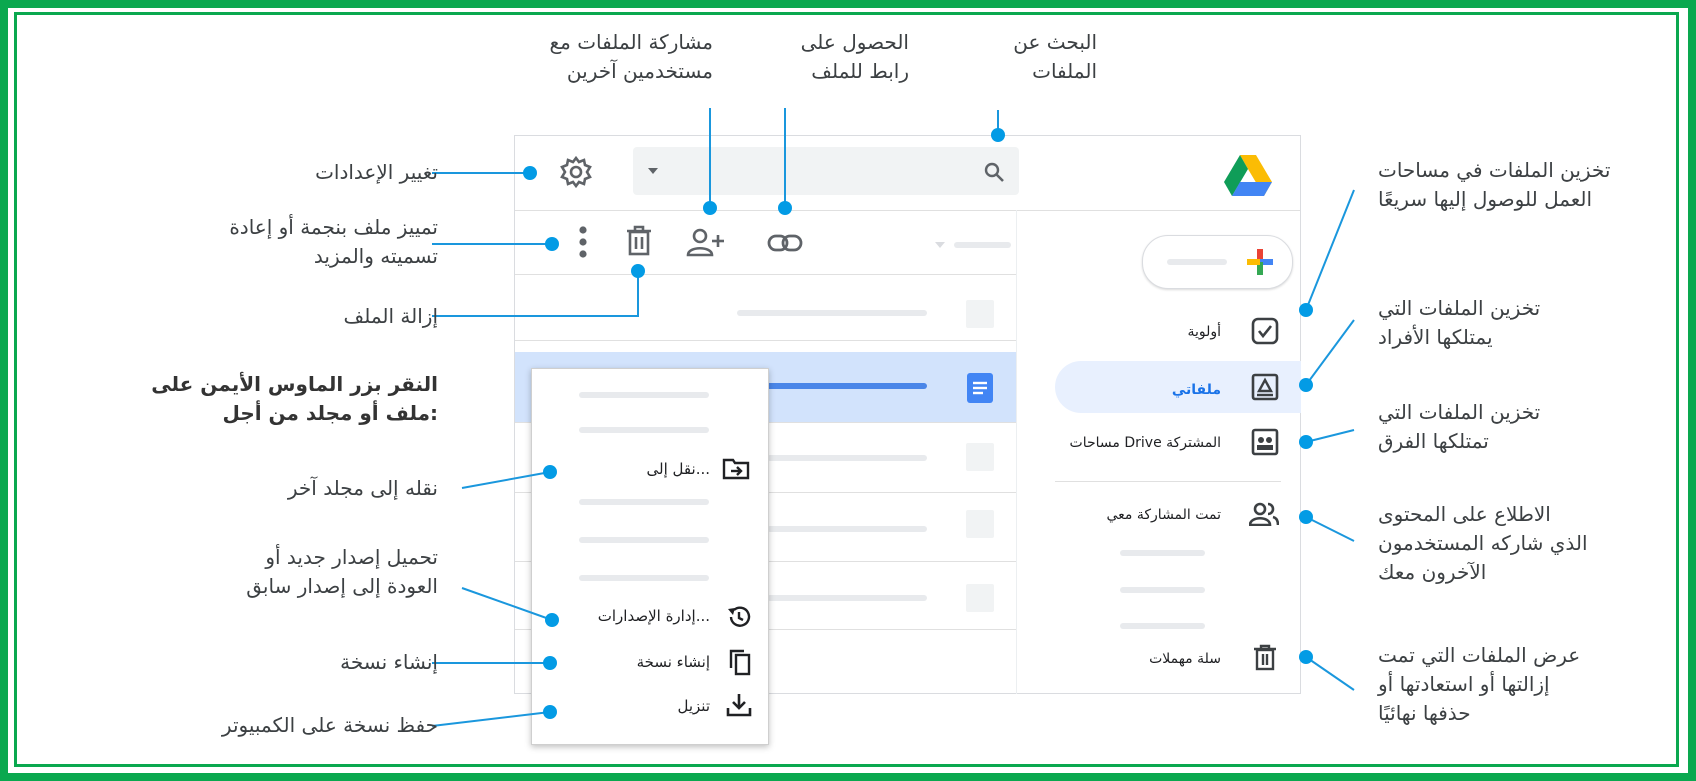  What do you see at coordinates (342, 571) in the screenshot?
I see `callout-upload-version: تحميل إصدار جديد أو العودة إلى إصدار سابق` at bounding box center [342, 571].